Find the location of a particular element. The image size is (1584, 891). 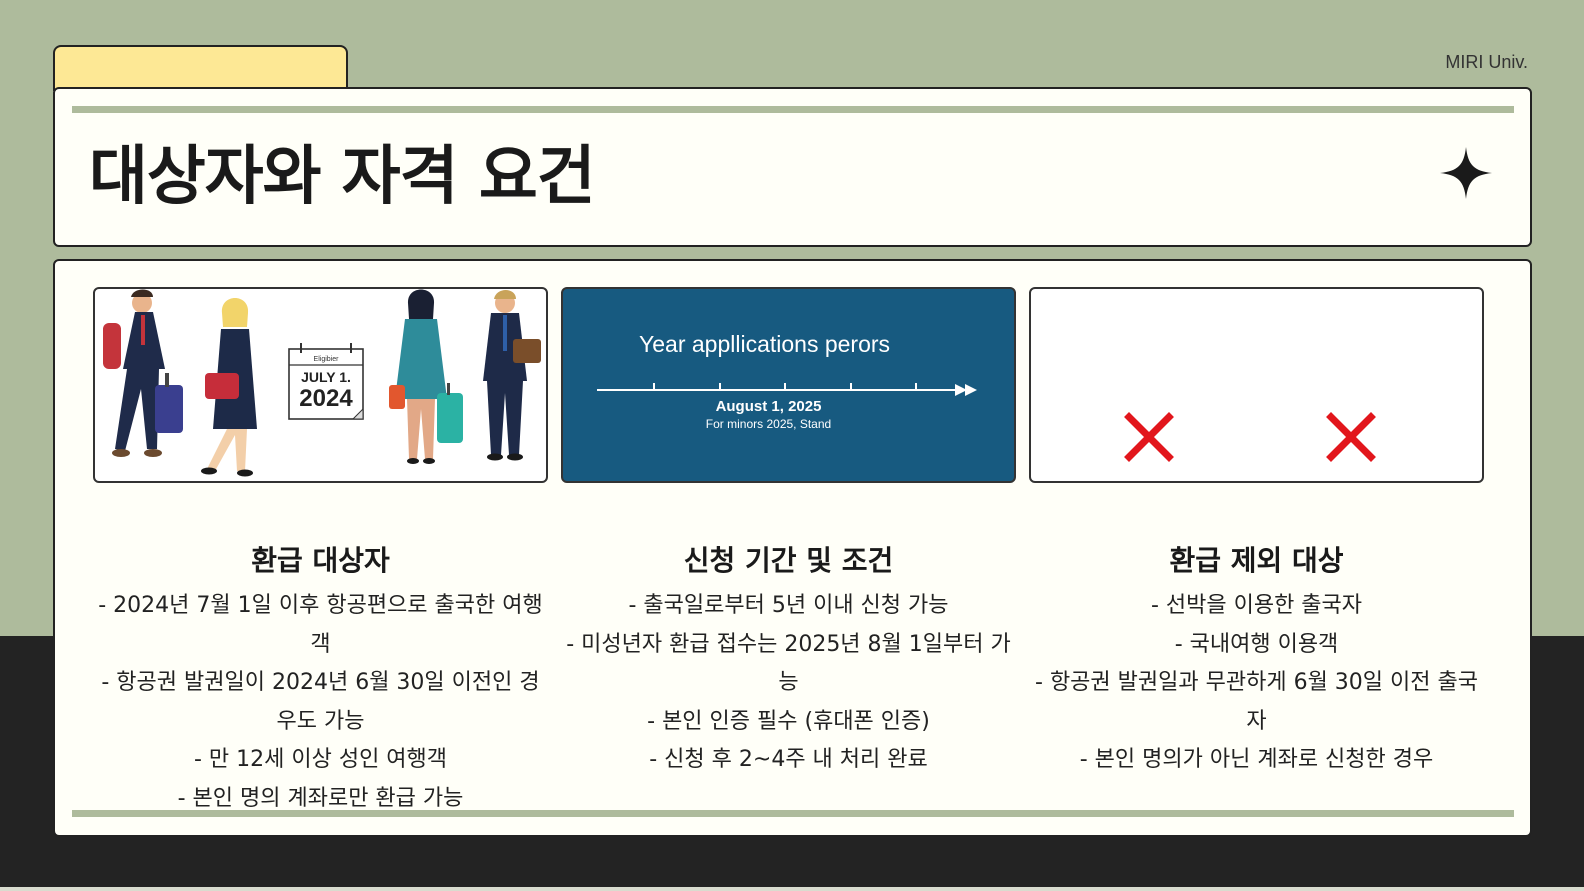

traveler-woman-2-icon is located at coordinates (426, 376).